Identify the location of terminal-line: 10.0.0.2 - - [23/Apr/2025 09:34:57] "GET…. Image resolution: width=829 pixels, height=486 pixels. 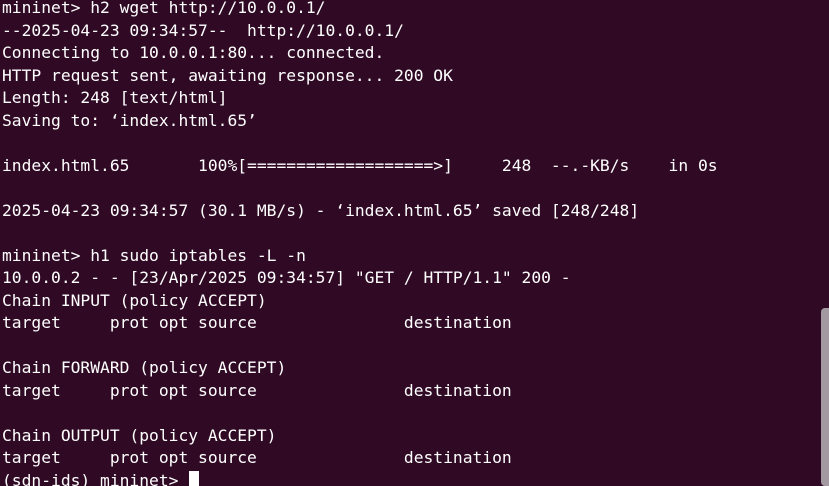
(286, 277).